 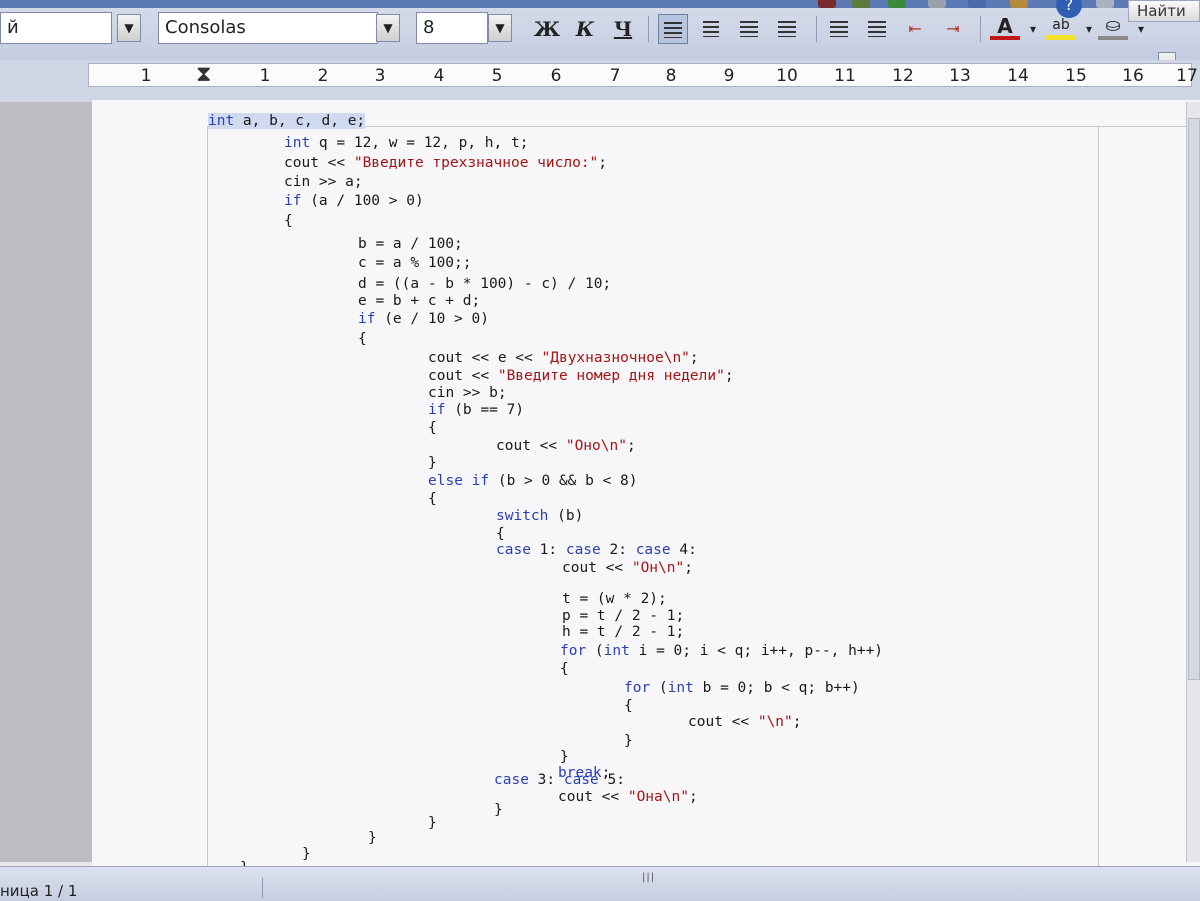 What do you see at coordinates (658, 797) in the screenshot?
I see `code-string: "Она\n"` at bounding box center [658, 797].